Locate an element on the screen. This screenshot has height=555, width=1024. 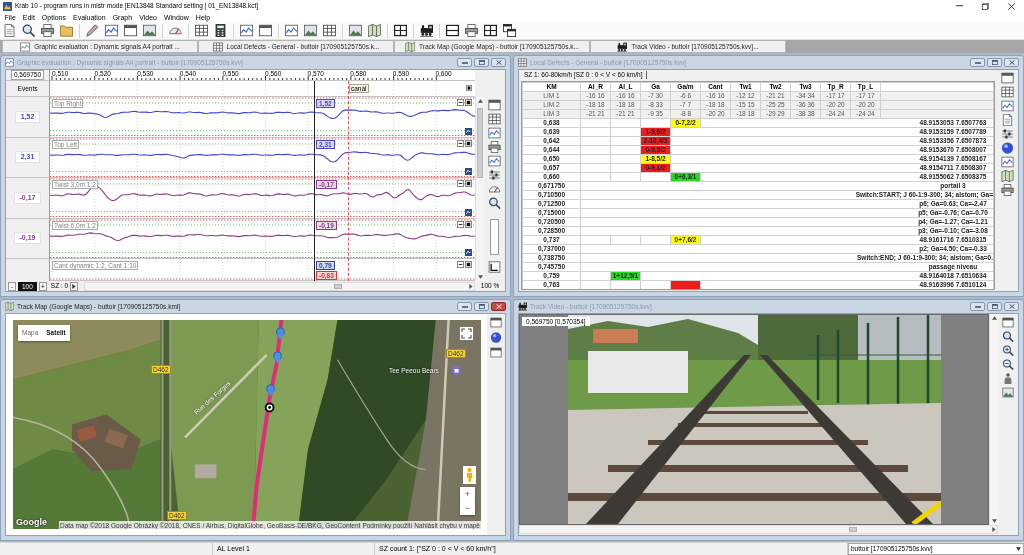
person-icon is located at coordinates (1008, 378).